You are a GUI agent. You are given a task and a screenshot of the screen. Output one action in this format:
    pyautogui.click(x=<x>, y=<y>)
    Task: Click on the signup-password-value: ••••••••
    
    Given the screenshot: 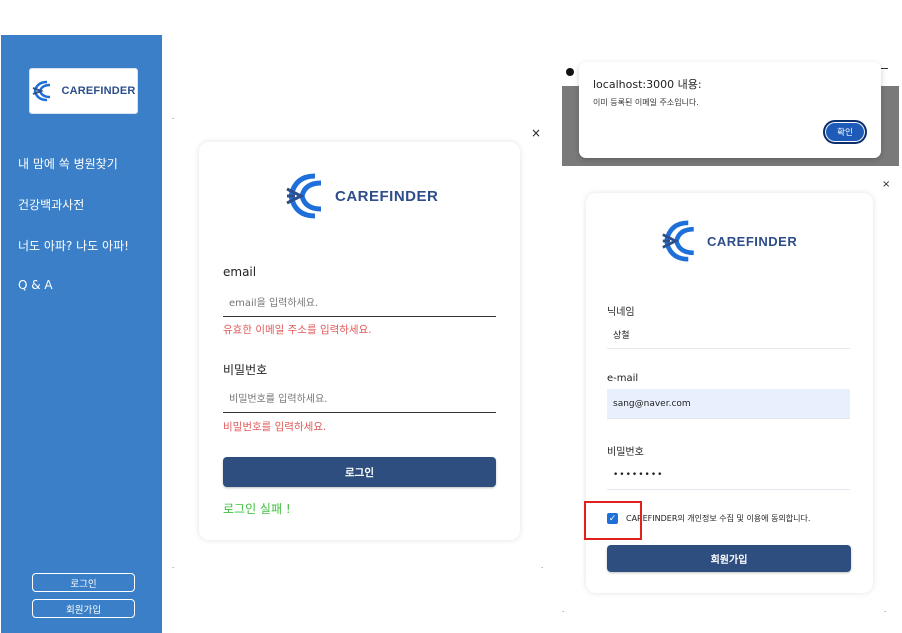 What is the action you would take?
    pyautogui.click(x=638, y=474)
    